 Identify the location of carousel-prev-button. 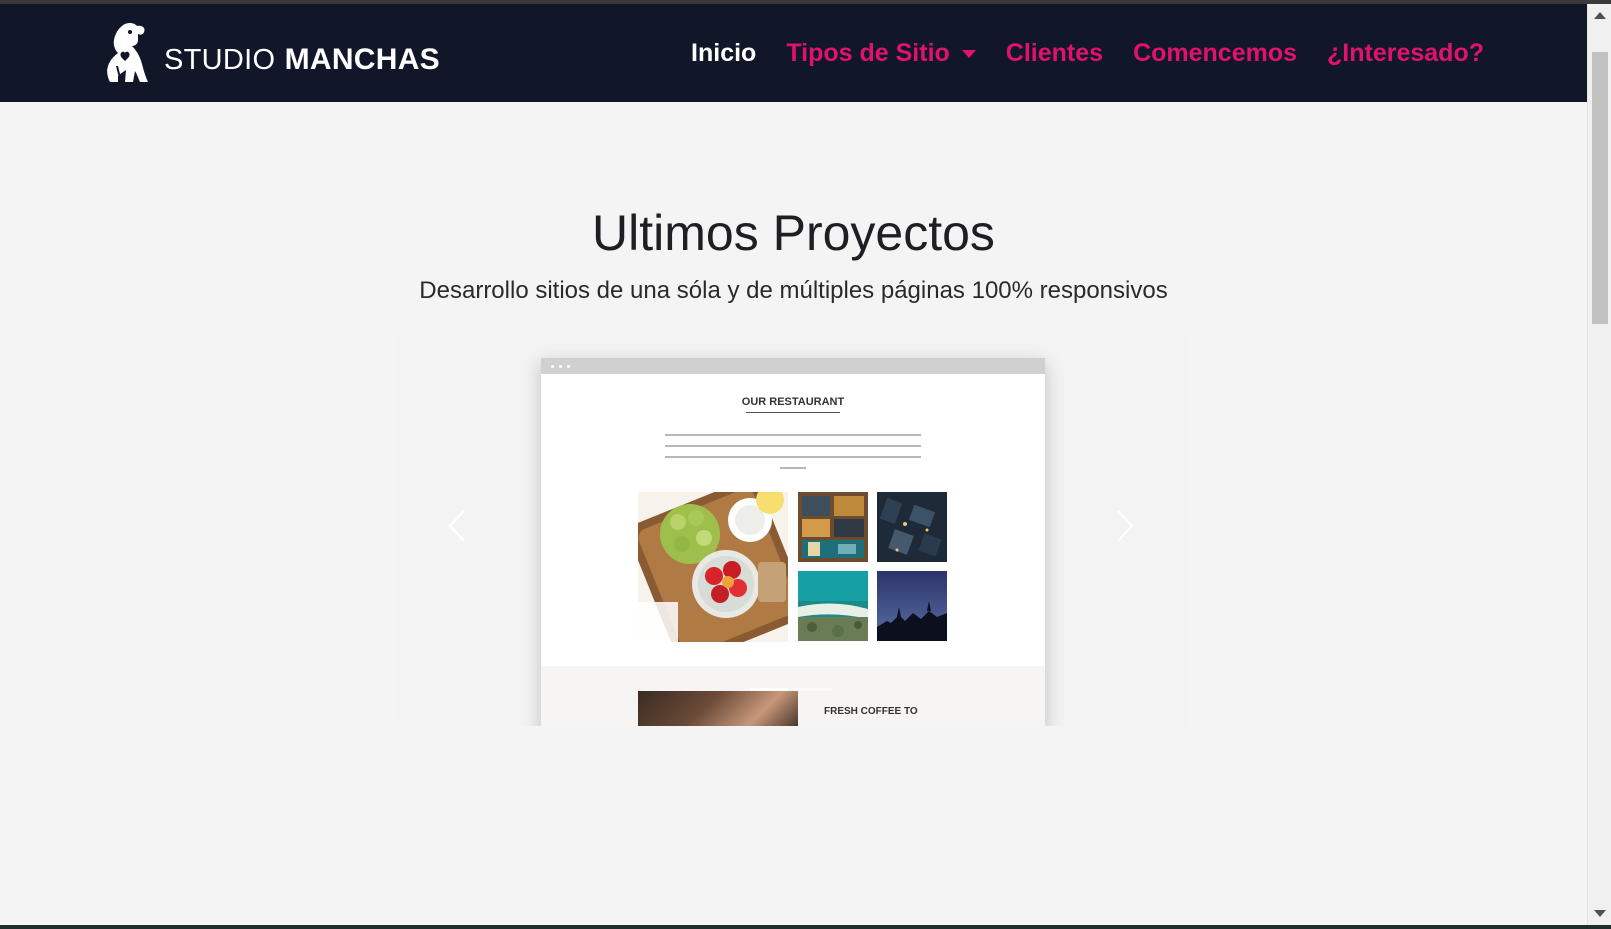
(457, 526).